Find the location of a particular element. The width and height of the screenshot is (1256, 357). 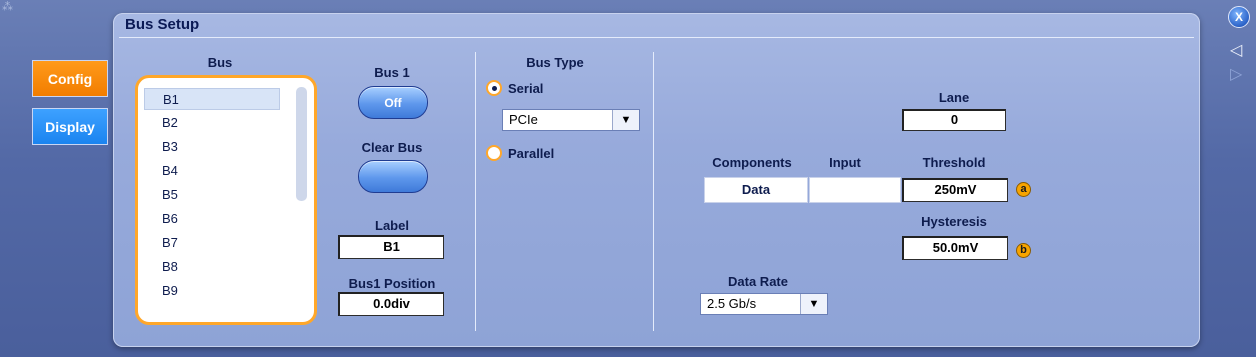

list-item: B3 is located at coordinates (212, 147).